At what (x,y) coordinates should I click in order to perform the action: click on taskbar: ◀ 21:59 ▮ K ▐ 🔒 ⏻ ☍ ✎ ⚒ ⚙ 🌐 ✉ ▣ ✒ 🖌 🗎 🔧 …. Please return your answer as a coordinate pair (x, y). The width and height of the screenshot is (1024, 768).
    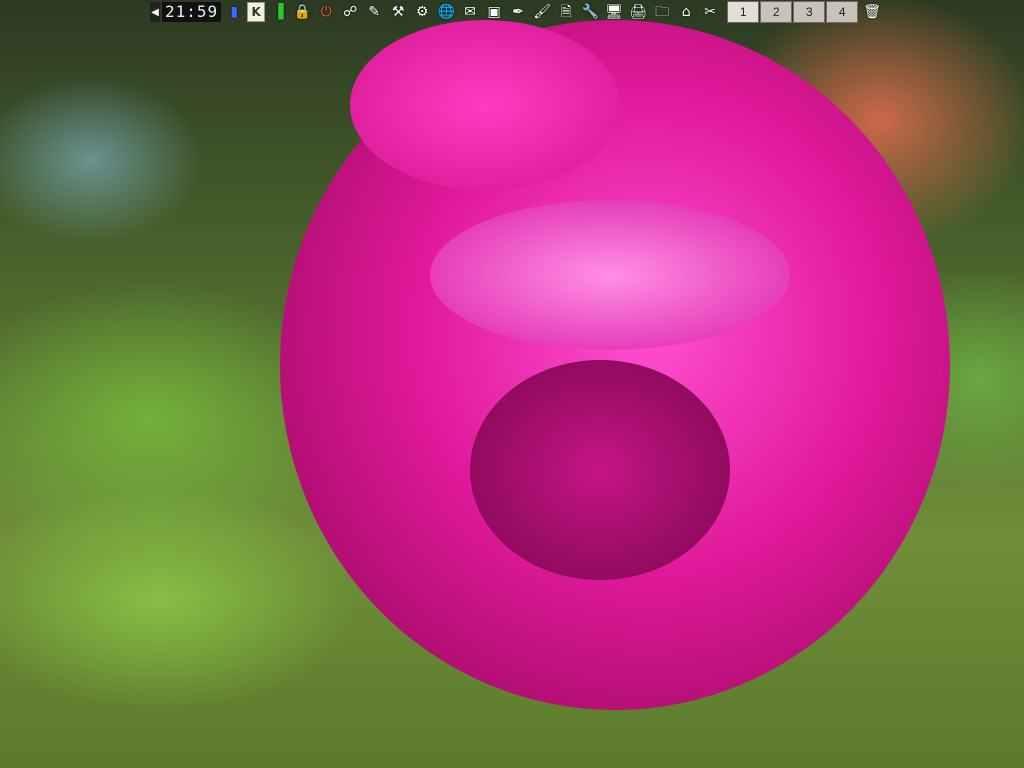
    Looking at the image, I should click on (516, 12).